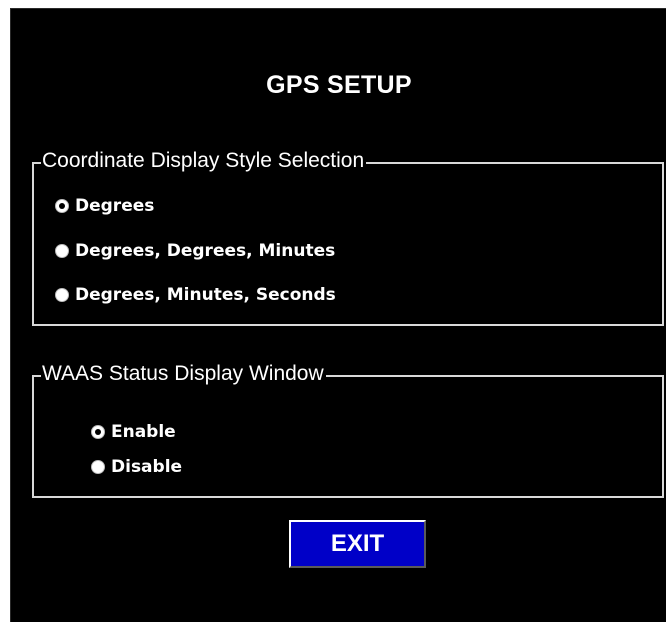 This screenshot has height=622, width=666. Describe the element at coordinates (115, 206) in the screenshot. I see `radio-option-label: Degrees` at that location.